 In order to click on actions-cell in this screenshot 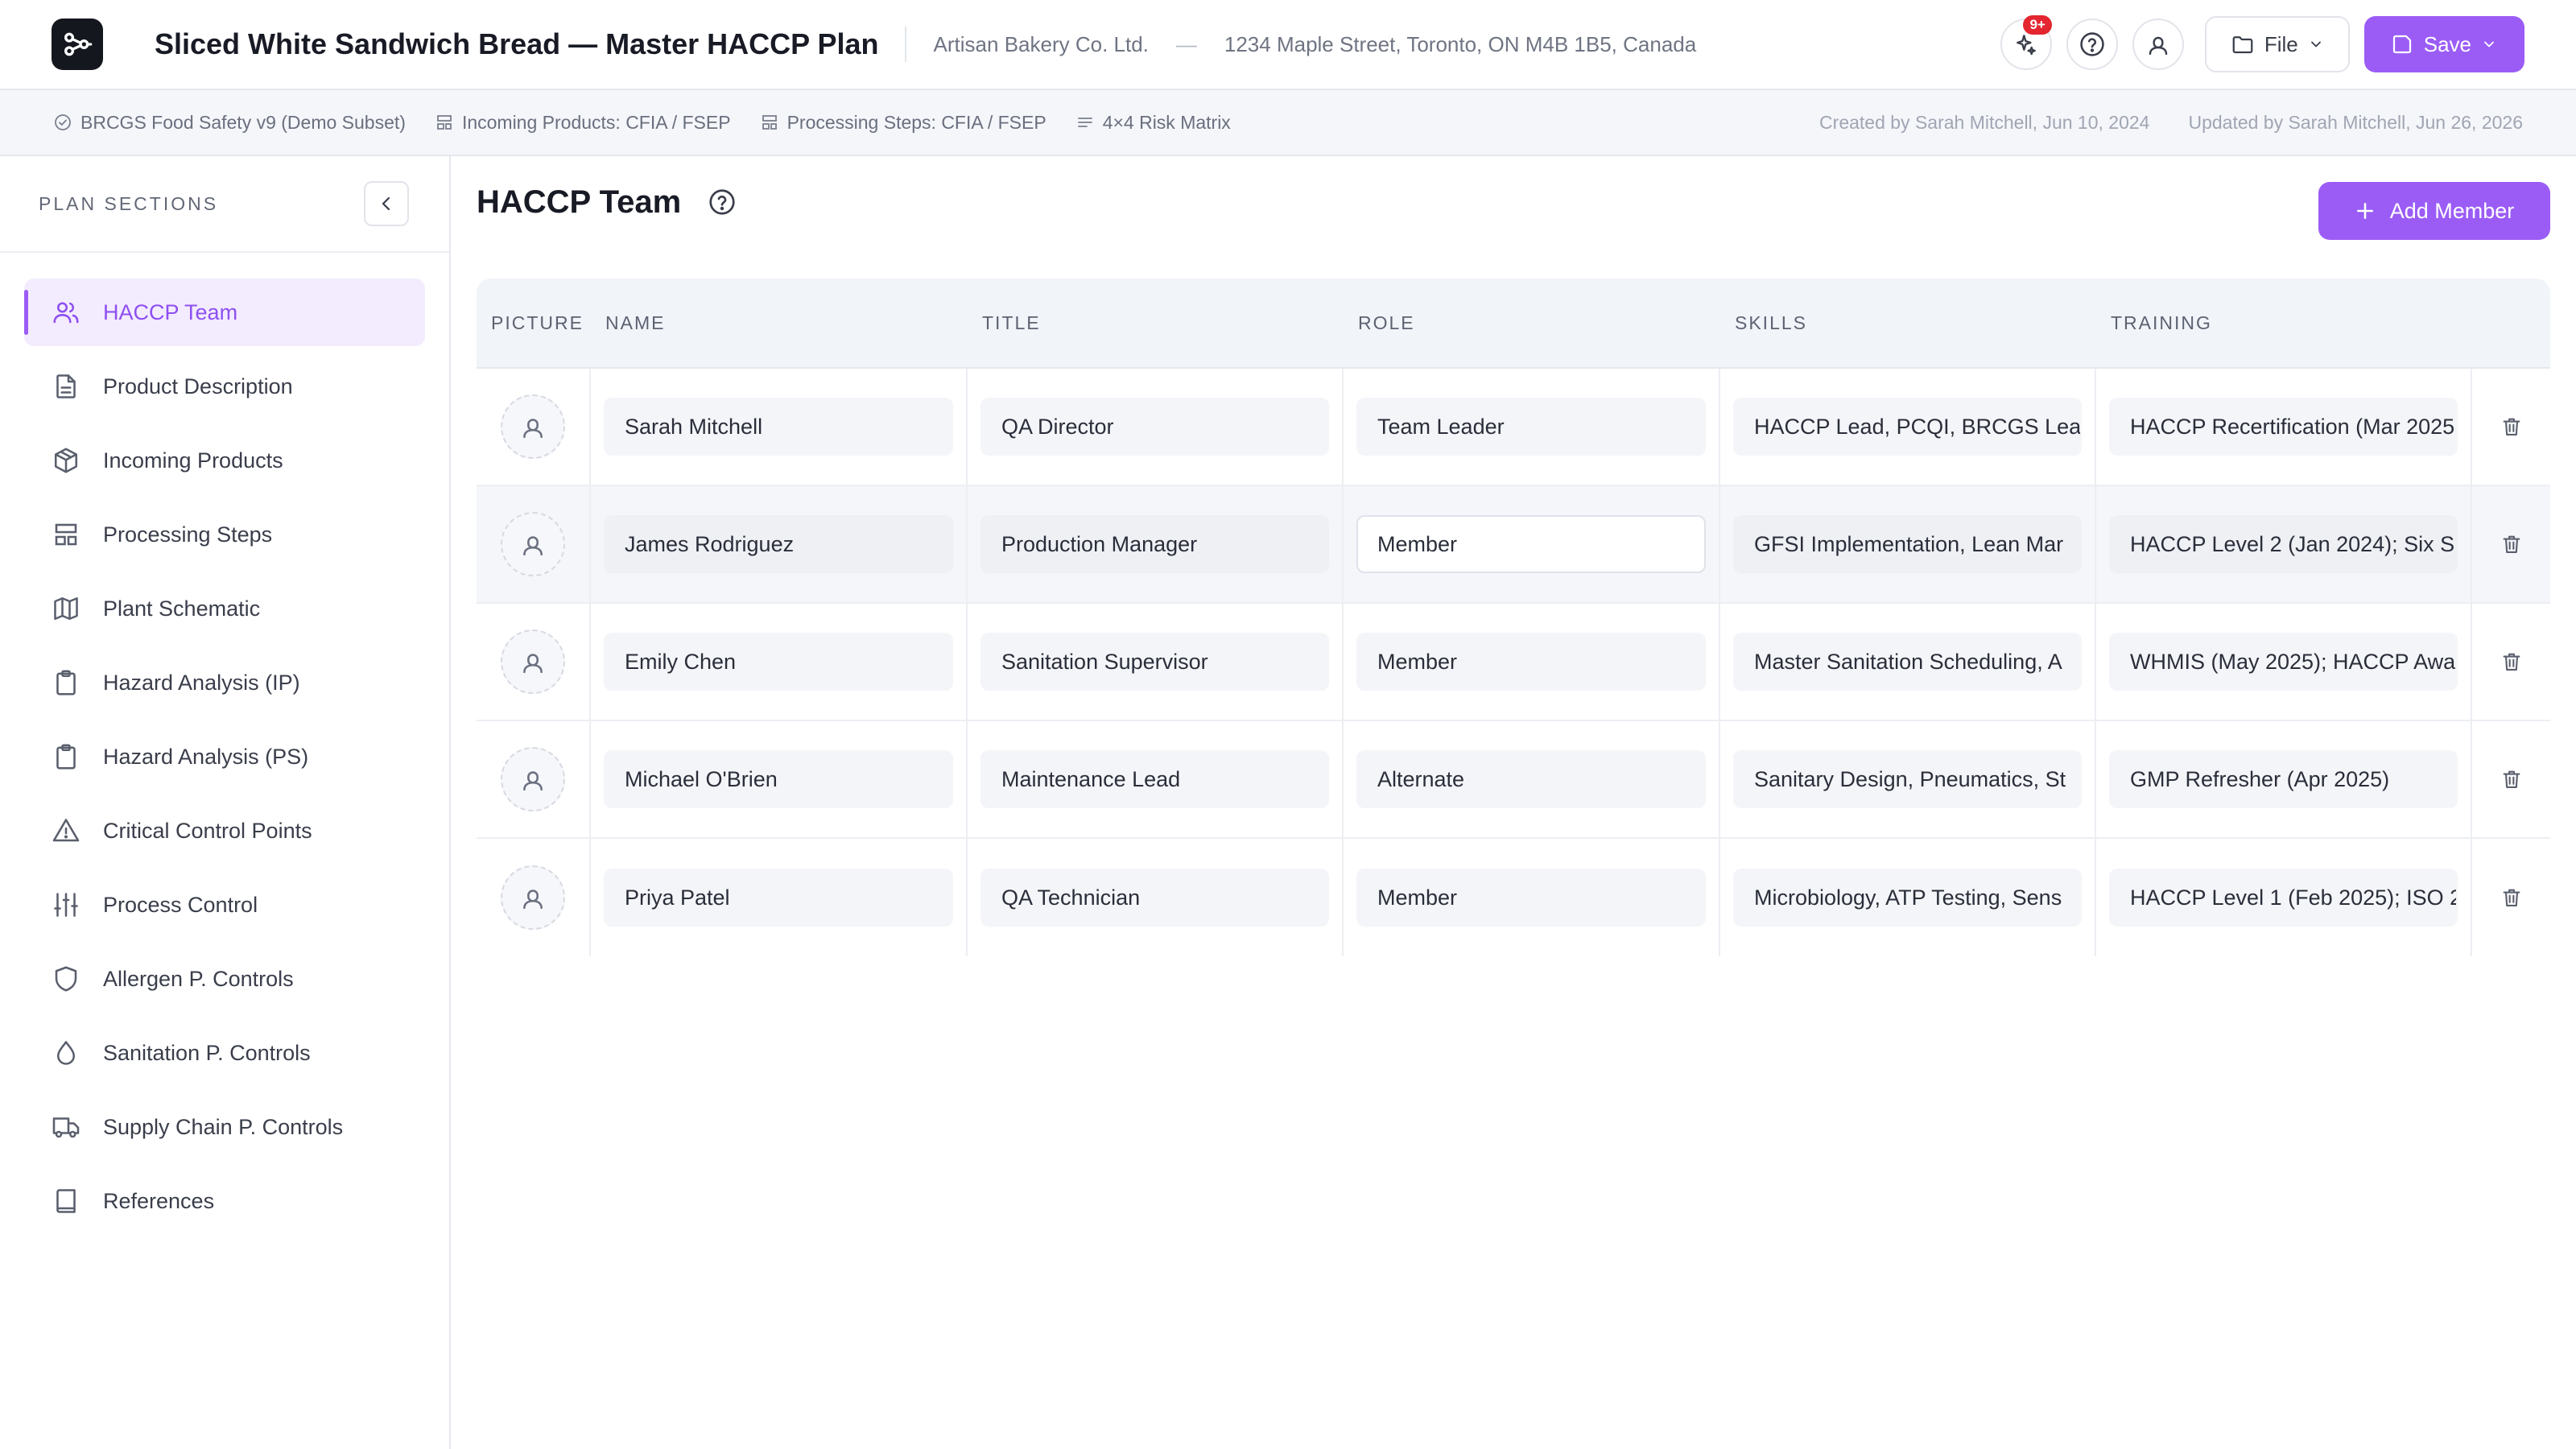, I will do `click(2511, 544)`.